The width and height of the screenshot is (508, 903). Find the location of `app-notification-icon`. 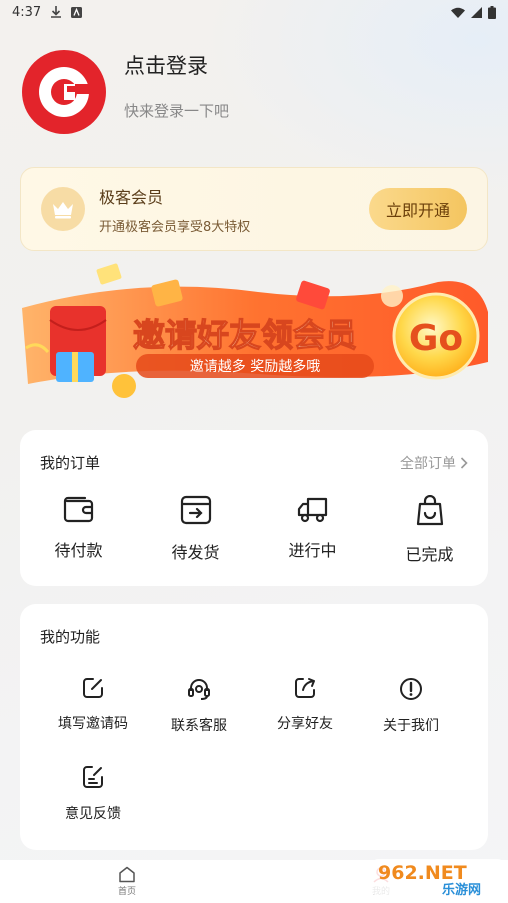

app-notification-icon is located at coordinates (77, 12).